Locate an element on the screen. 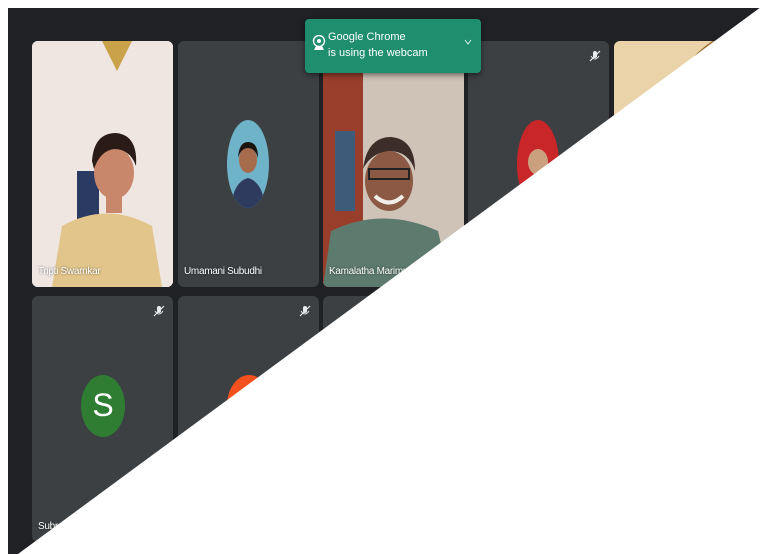 The height and width of the screenshot is (554, 765). webcam-notification: Google Chrome is using the webcam is located at coordinates (393, 46).